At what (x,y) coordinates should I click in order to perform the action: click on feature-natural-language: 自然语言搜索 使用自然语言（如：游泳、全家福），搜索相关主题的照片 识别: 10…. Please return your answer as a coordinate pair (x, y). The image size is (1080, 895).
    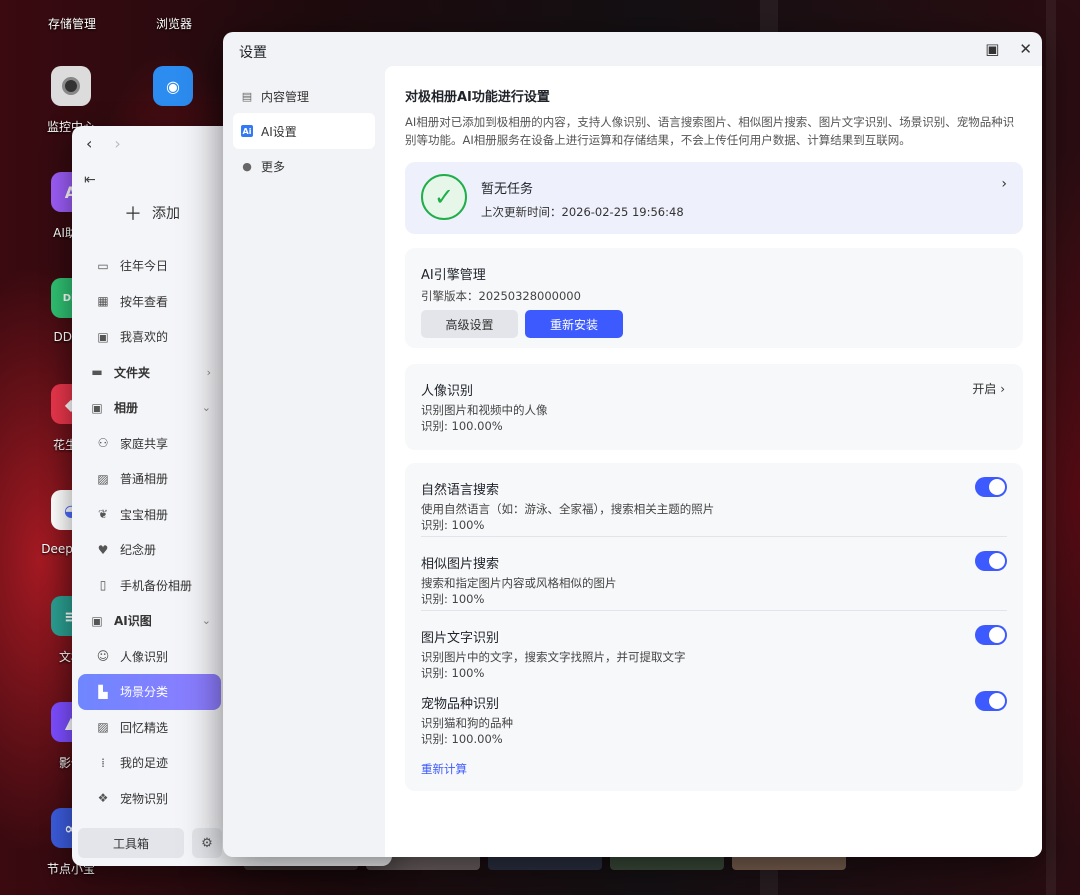
    Looking at the image, I should click on (714, 500).